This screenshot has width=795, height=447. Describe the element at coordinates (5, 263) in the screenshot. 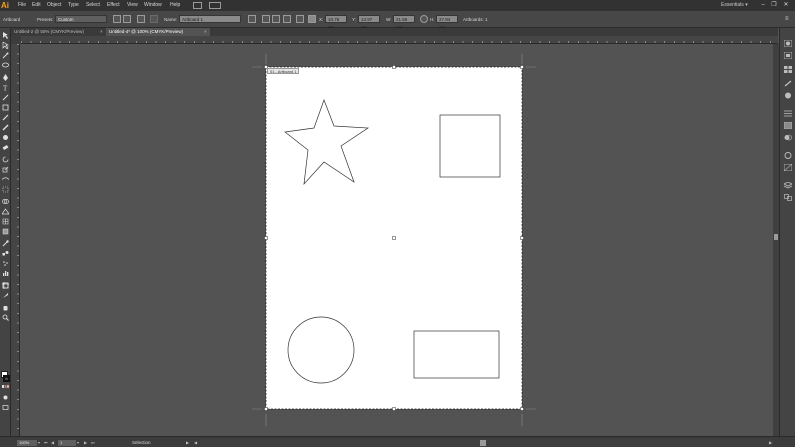

I see `symbol-sprayer-tool-icon` at that location.